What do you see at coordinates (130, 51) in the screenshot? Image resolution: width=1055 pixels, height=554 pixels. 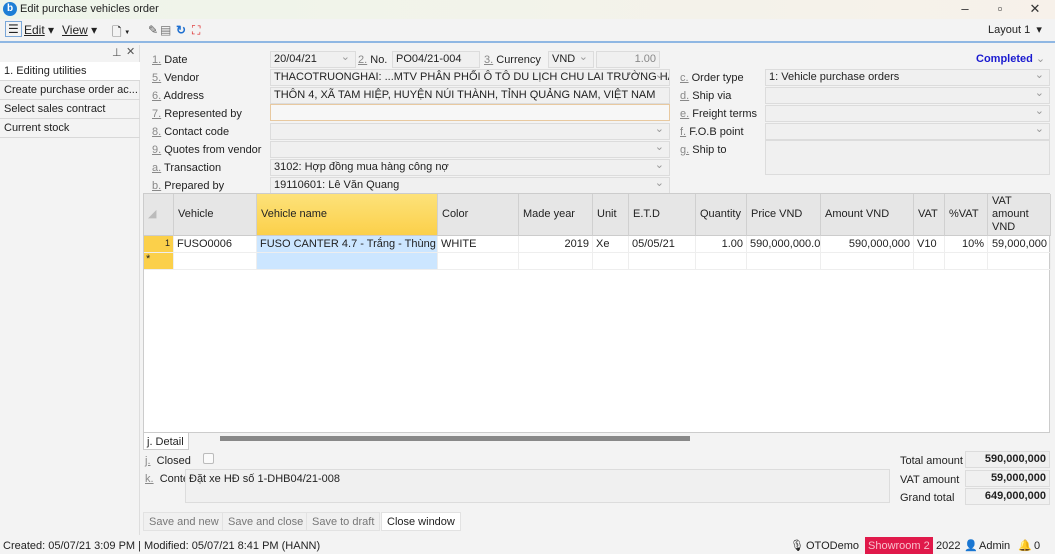 I see `close-panel-icon: ✕` at bounding box center [130, 51].